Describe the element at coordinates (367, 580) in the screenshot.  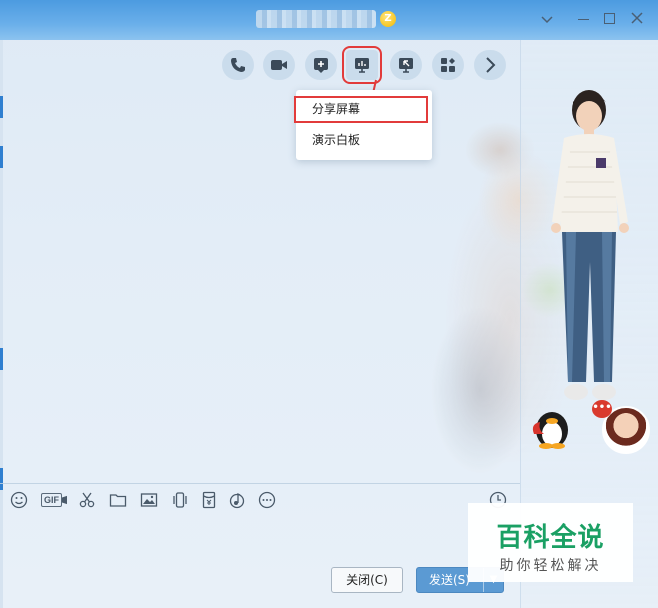
I see `close-button: 关闭(C)` at that location.